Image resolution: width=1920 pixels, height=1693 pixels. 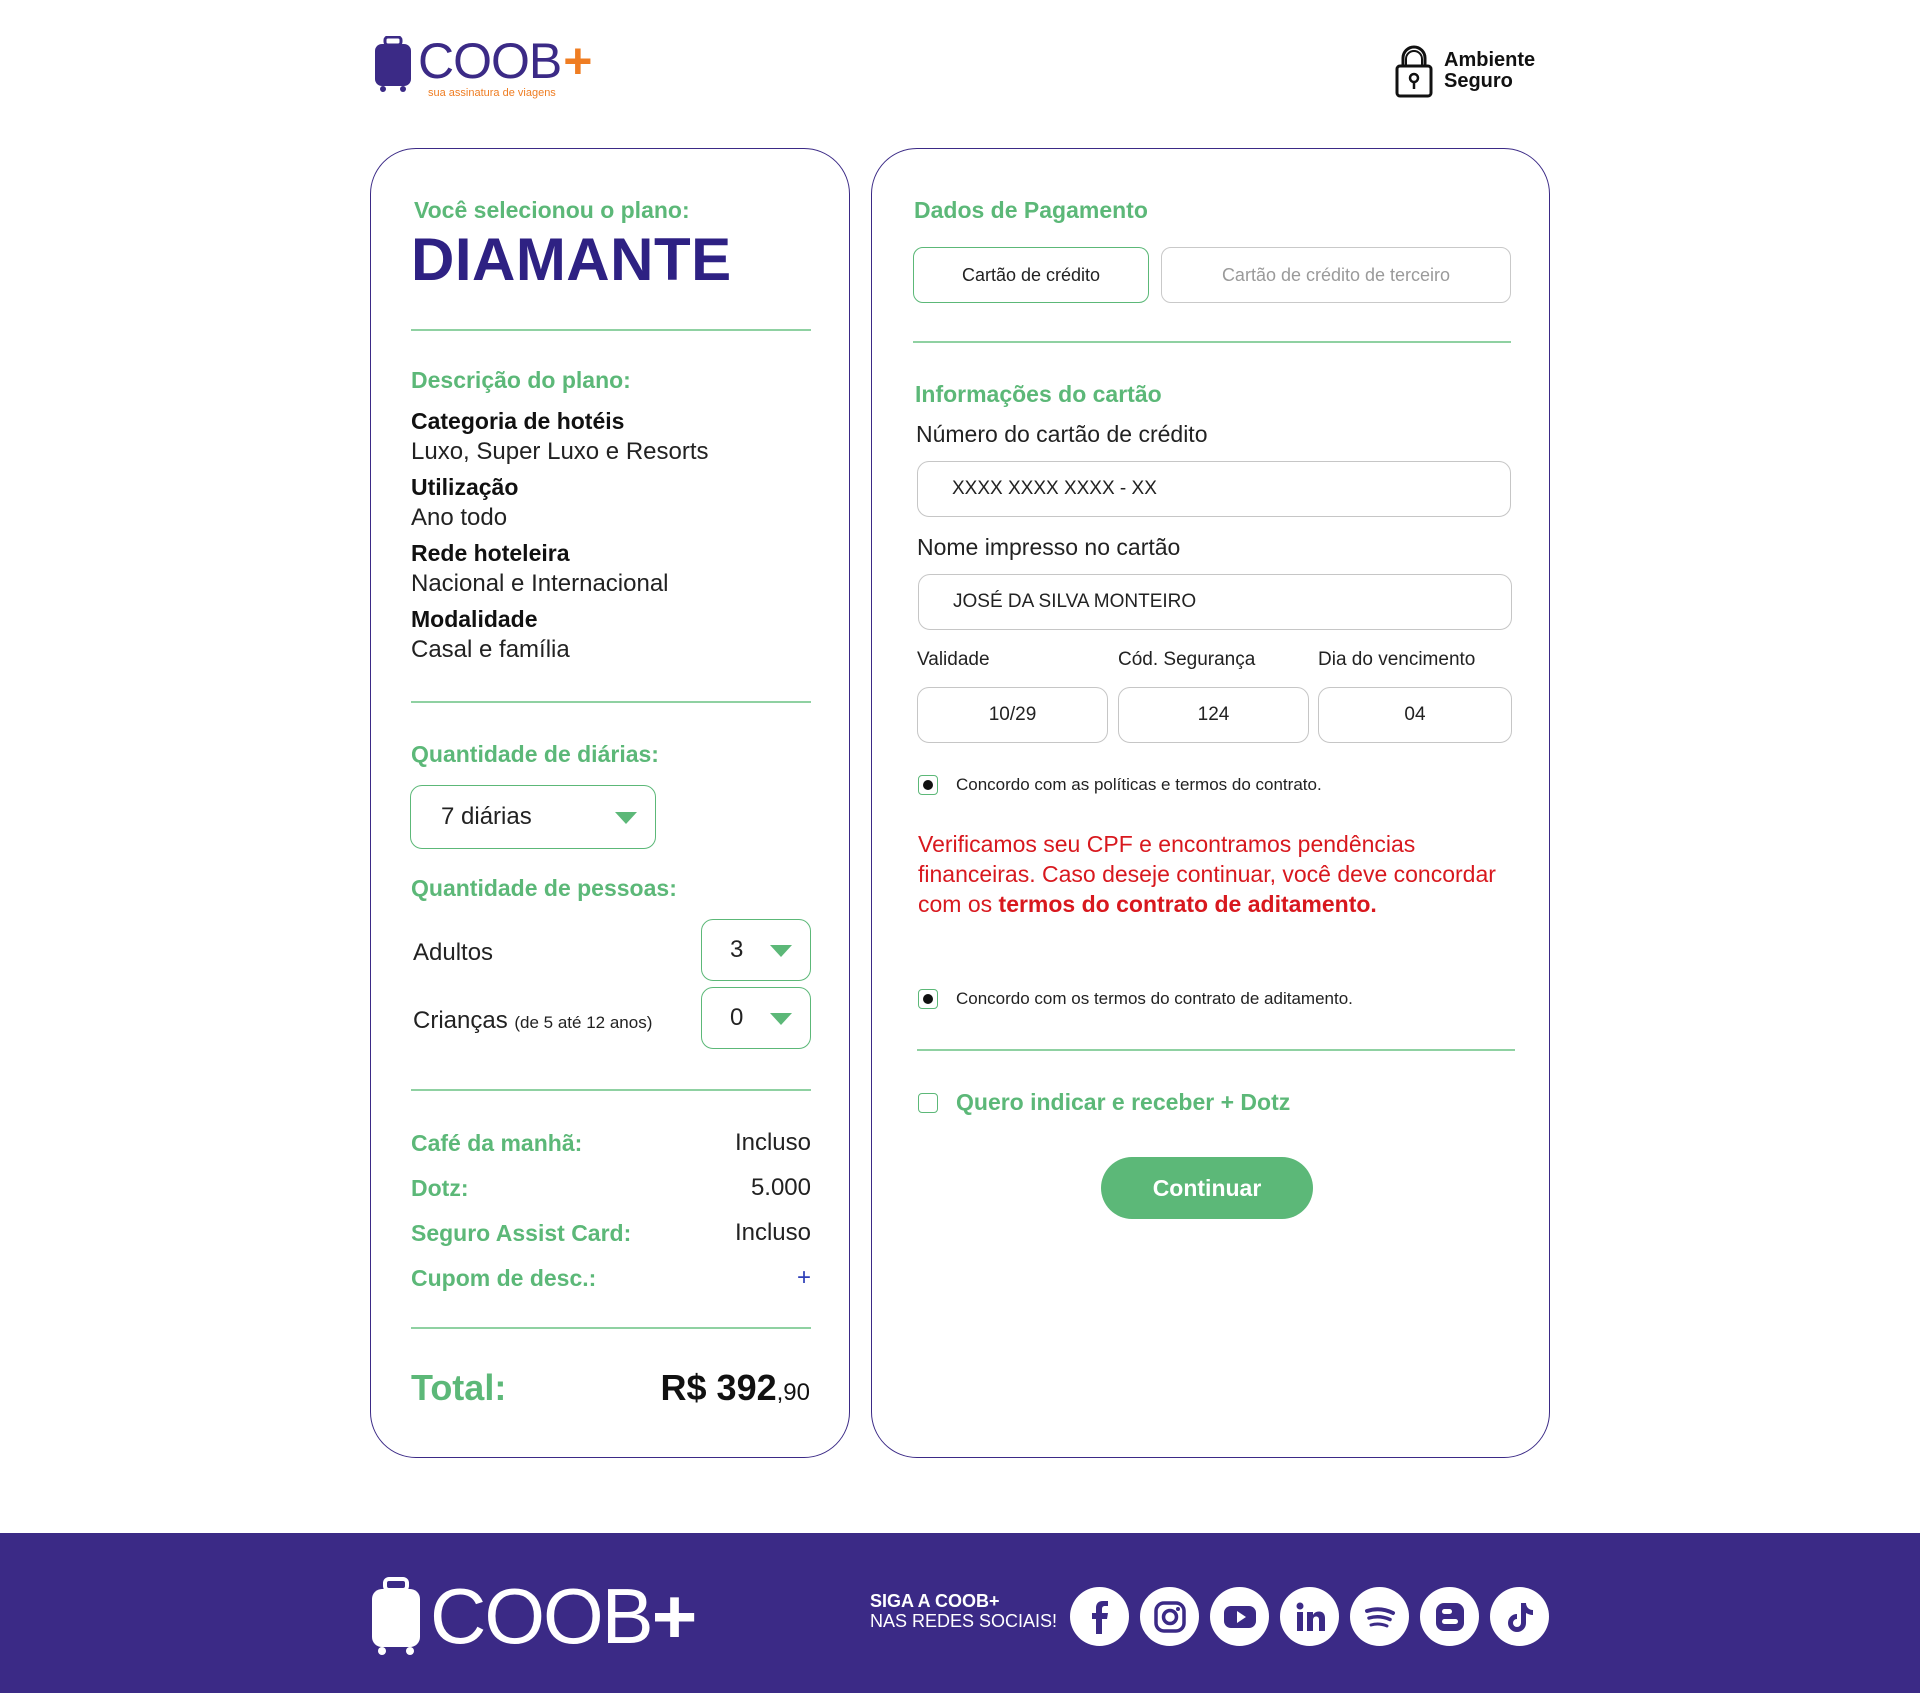 I want to click on coupon-row: Cupom de desc.: +, so click(x=611, y=1278).